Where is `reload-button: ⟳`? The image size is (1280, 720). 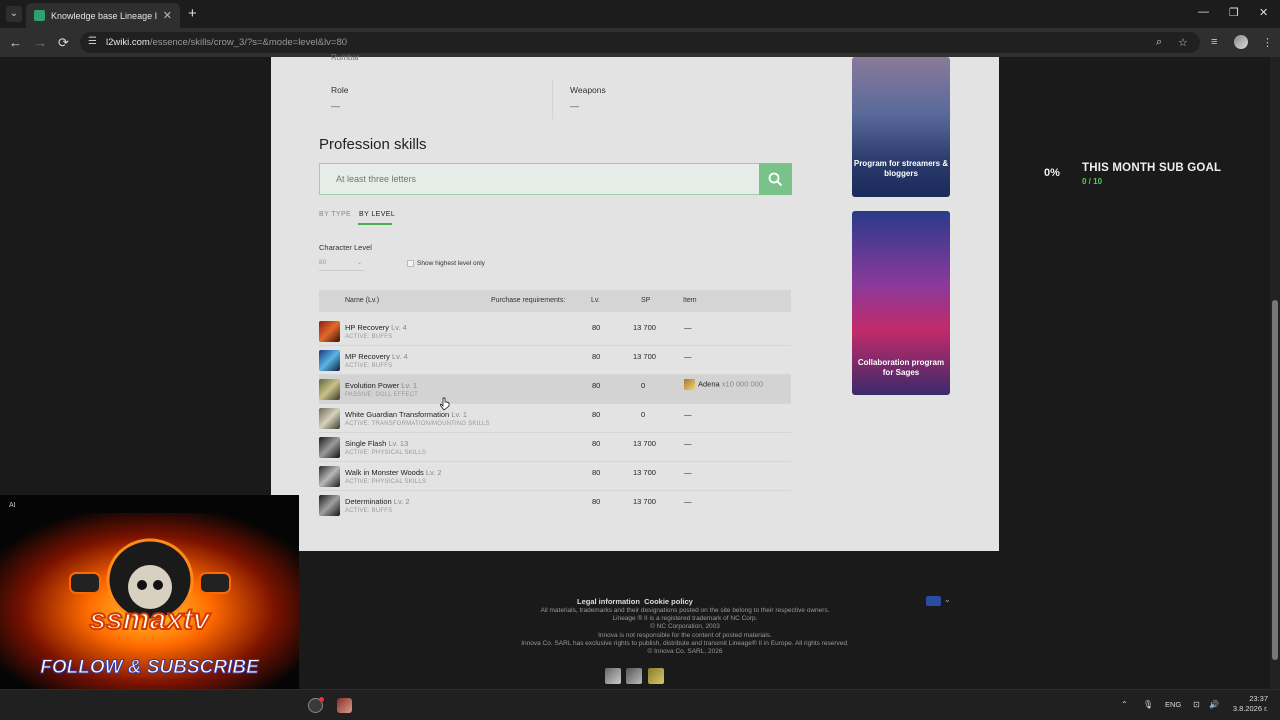
reload-button: ⟳ is located at coordinates (63, 43).